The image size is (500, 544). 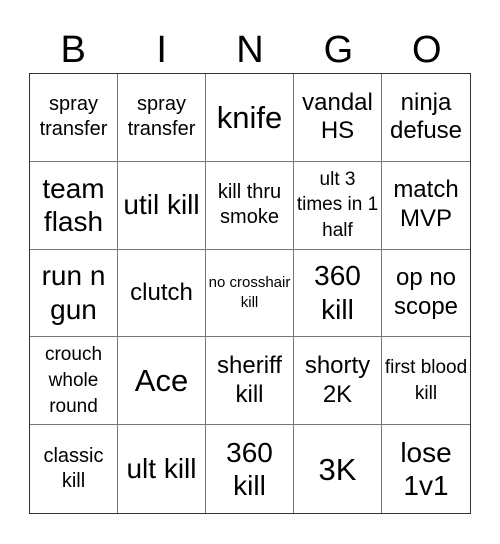 I want to click on bingo-cell-text: lose 1v1, so click(x=426, y=469).